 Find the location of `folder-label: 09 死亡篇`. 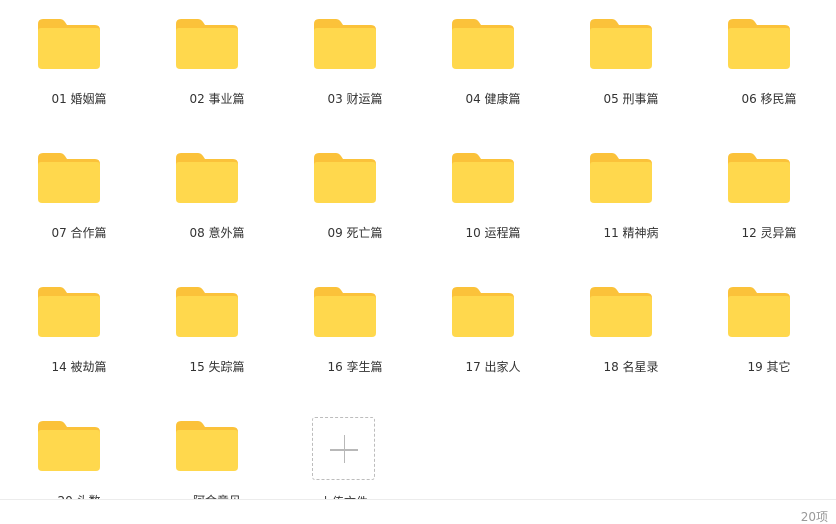

folder-label: 09 死亡篇 is located at coordinates (355, 233).